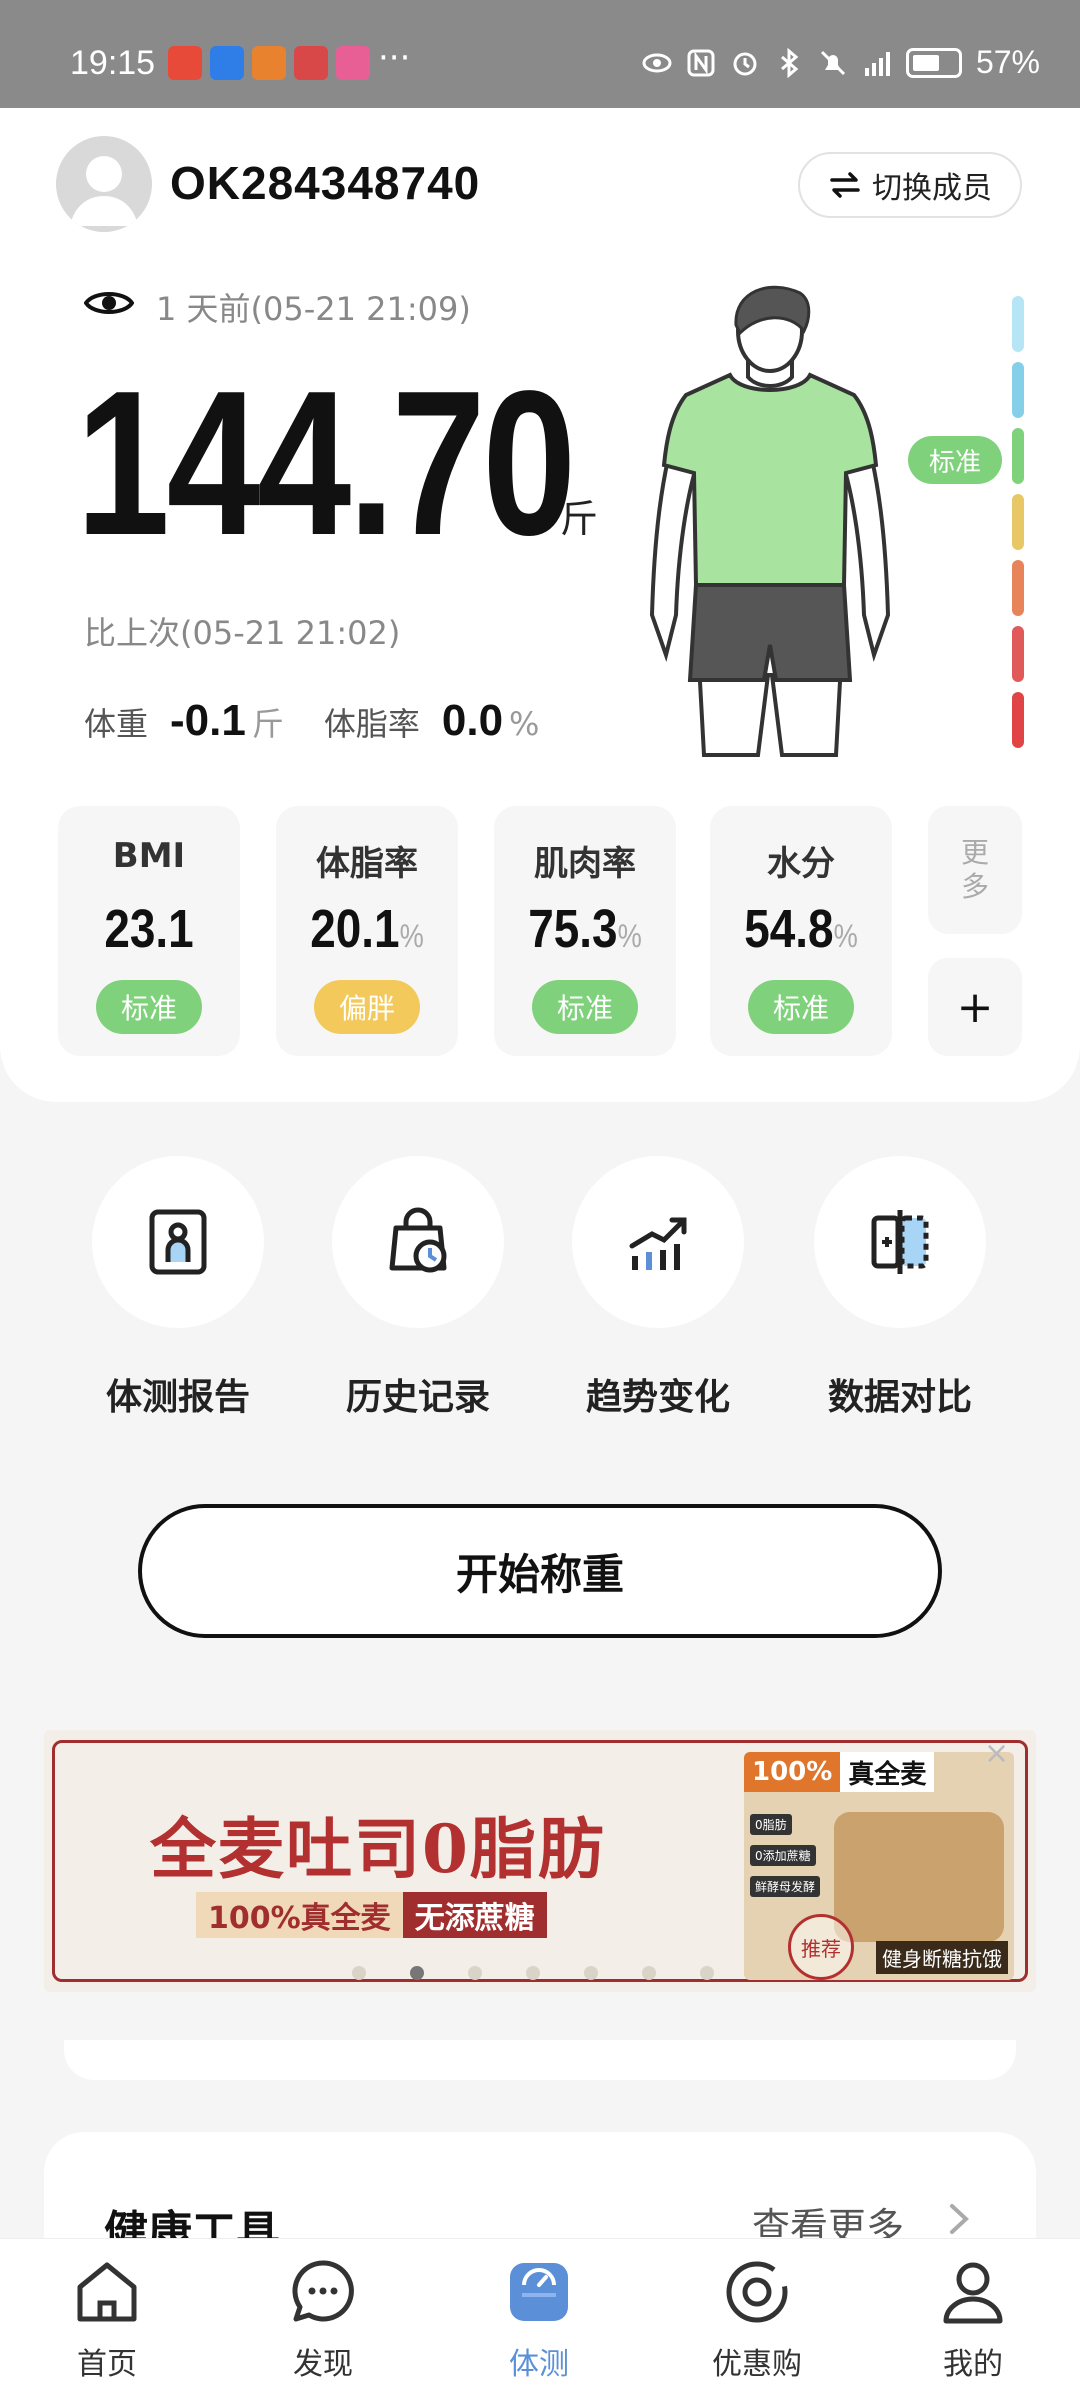 The width and height of the screenshot is (1080, 2398). What do you see at coordinates (771, 1824) in the screenshot?
I see `banner-feature: 0脂肪` at bounding box center [771, 1824].